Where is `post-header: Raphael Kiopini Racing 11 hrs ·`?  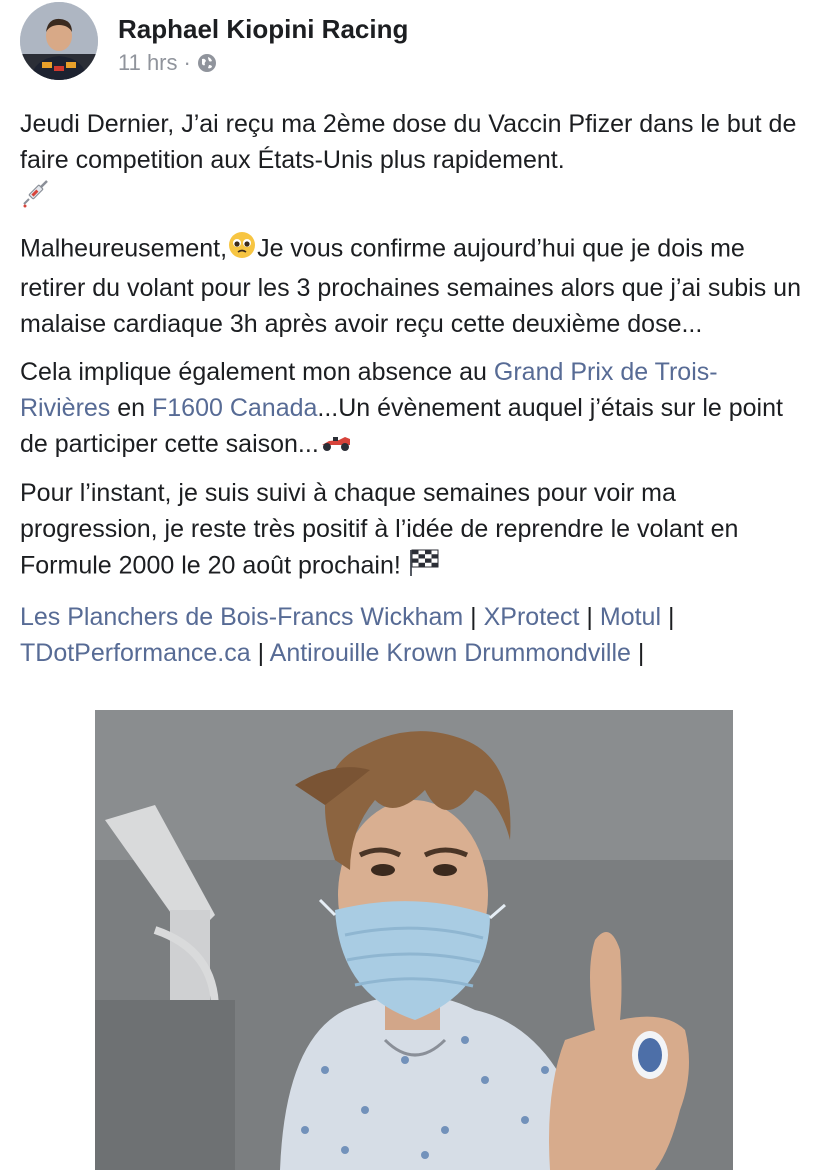 post-header: Raphael Kiopini Racing 11 hrs · is located at coordinates (410, 42).